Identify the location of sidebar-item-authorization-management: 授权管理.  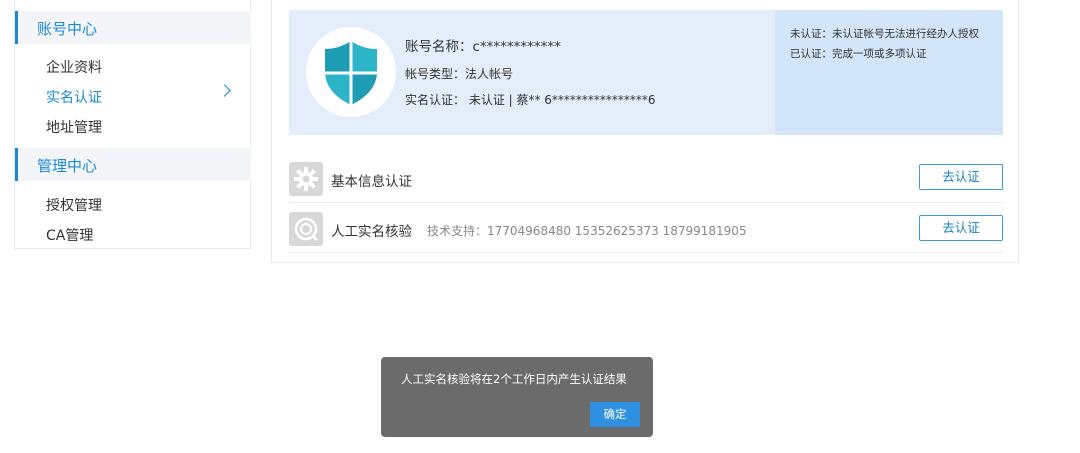
(74, 205).